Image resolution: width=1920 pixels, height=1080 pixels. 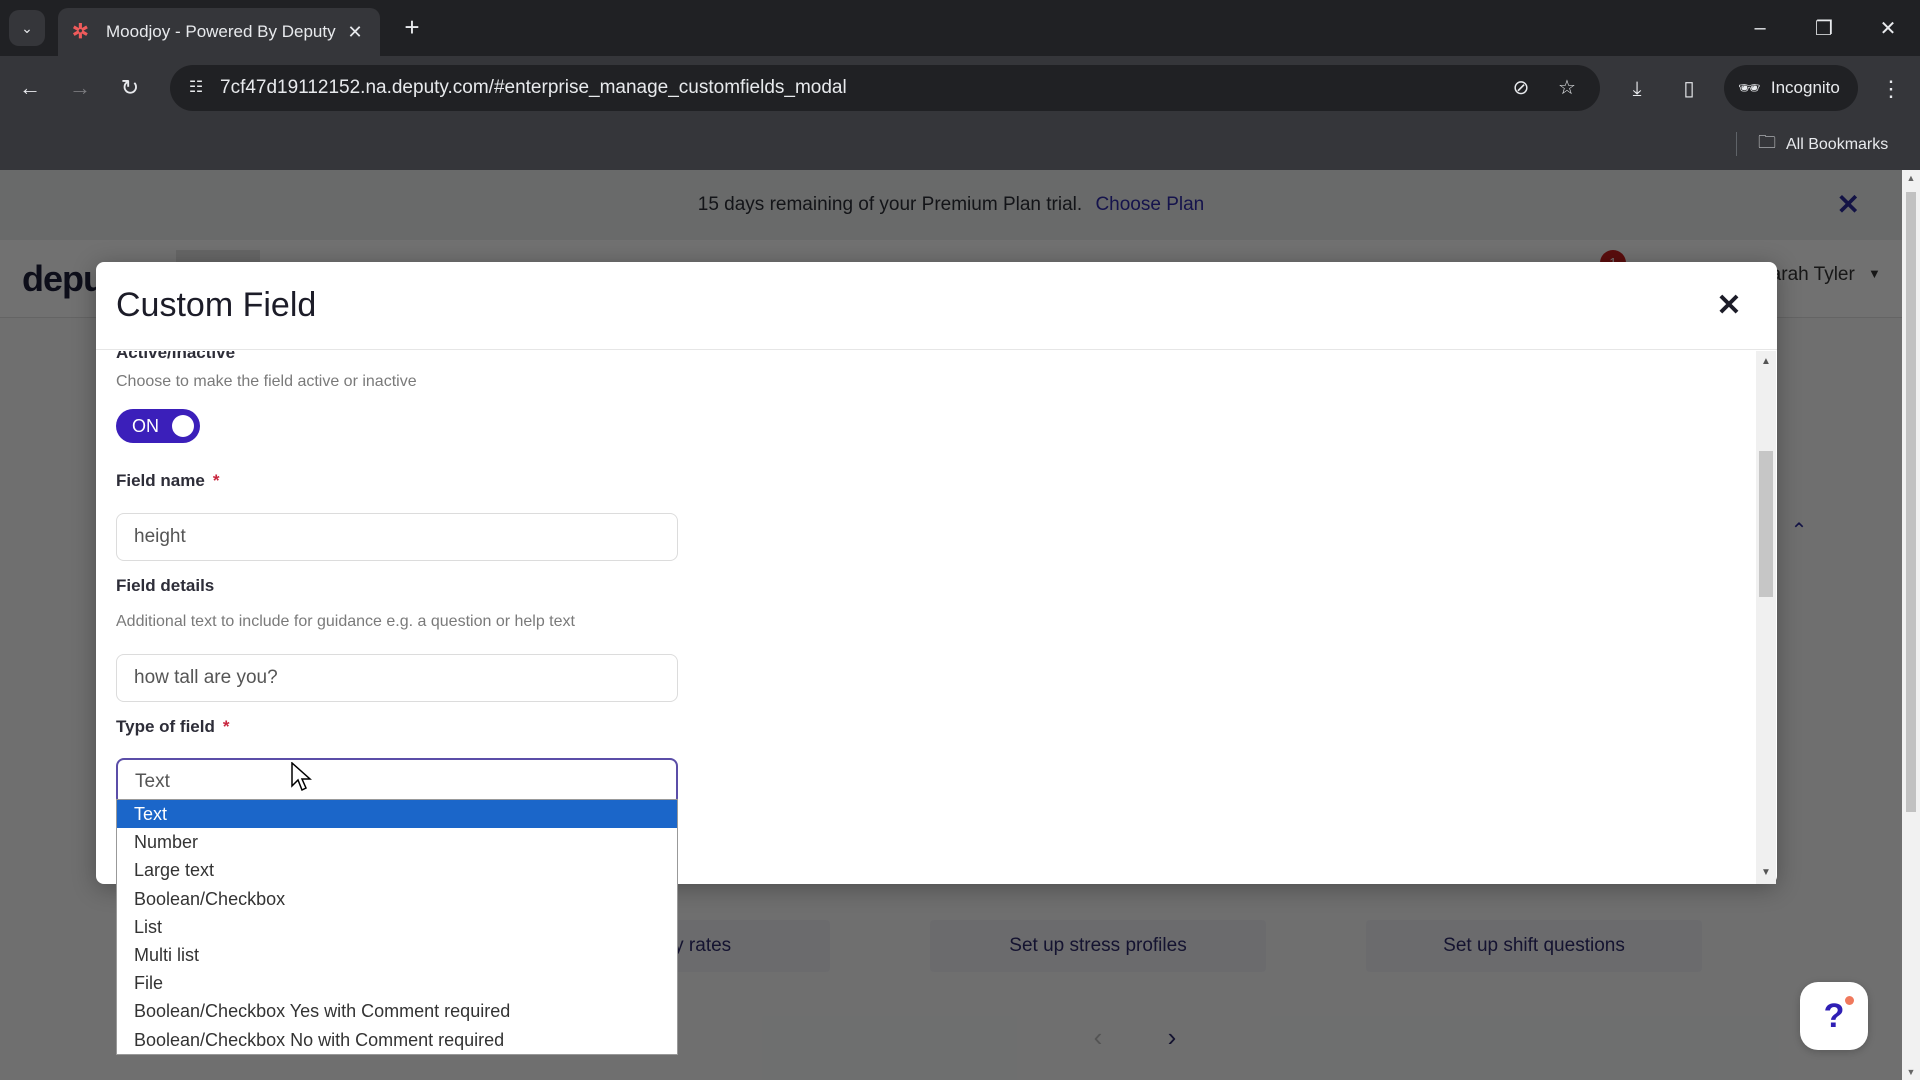 I want to click on field-type-label: Type of field *, so click(x=172, y=727).